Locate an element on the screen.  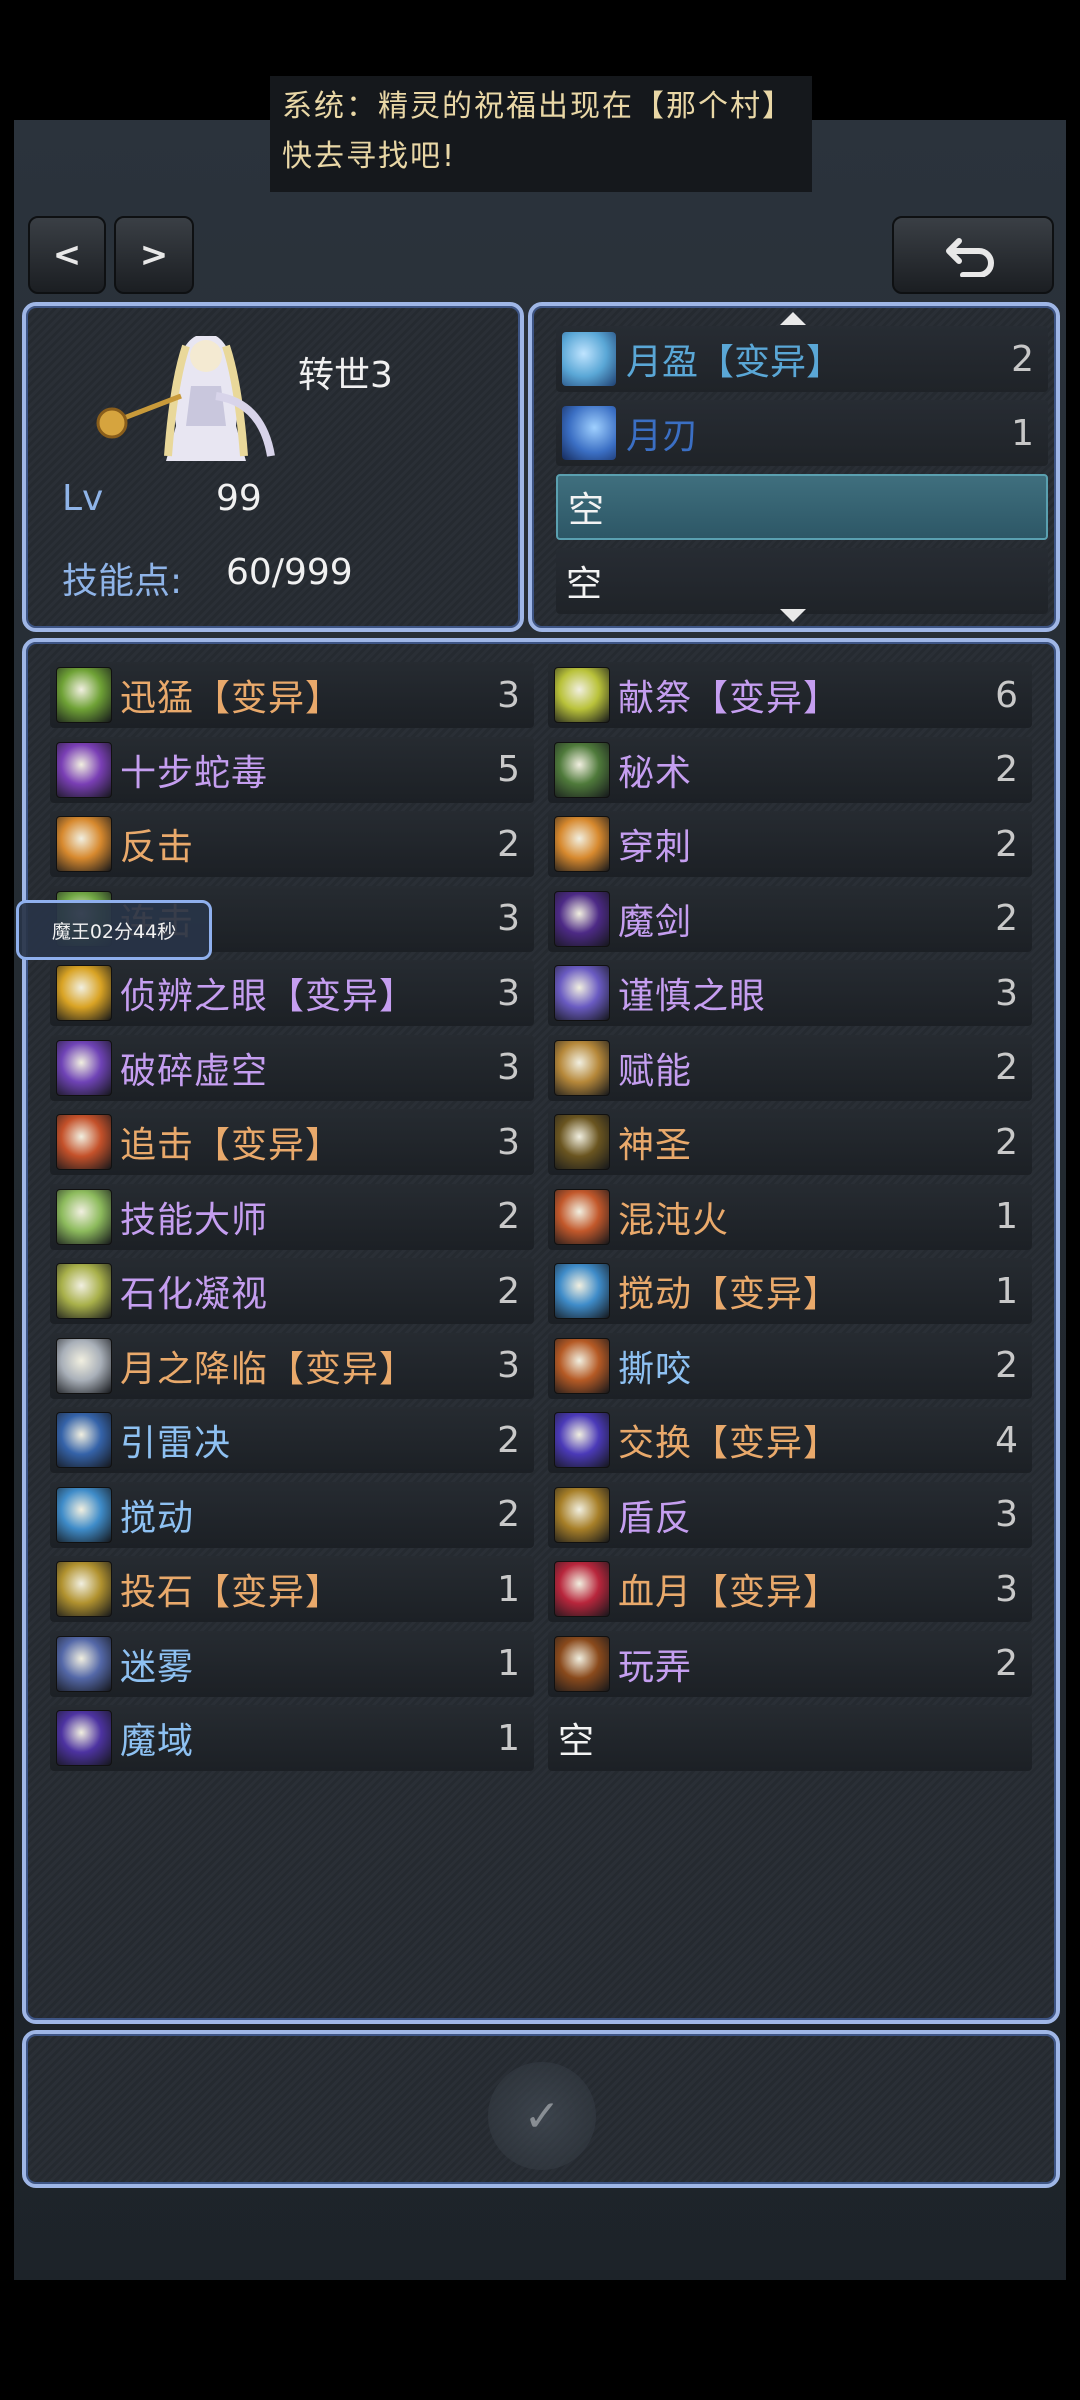
moon-descend-icon is located at coordinates (84, 1365).